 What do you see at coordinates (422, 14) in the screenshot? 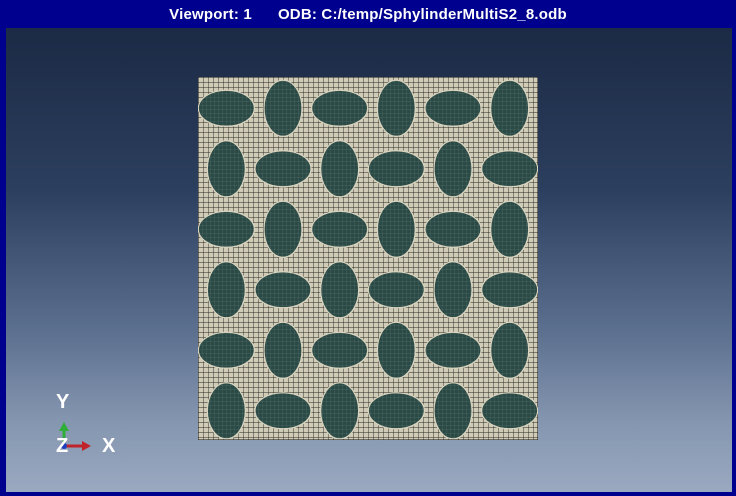
I see `odb-path-label: ODB: C:/temp/SphylinderMultiS2_8.odb` at bounding box center [422, 14].